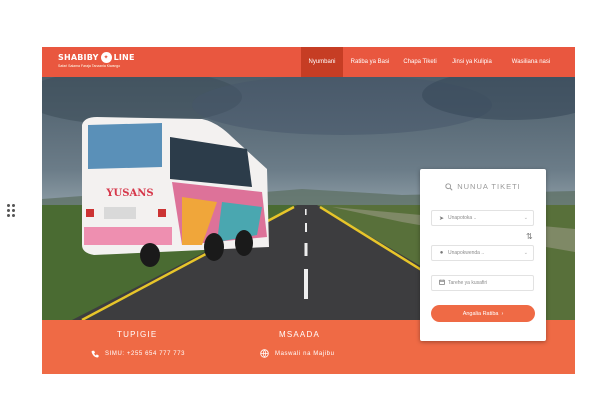 The image size is (600, 416). Describe the element at coordinates (441, 253) in the screenshot. I see `map-pin-icon: ●` at that location.